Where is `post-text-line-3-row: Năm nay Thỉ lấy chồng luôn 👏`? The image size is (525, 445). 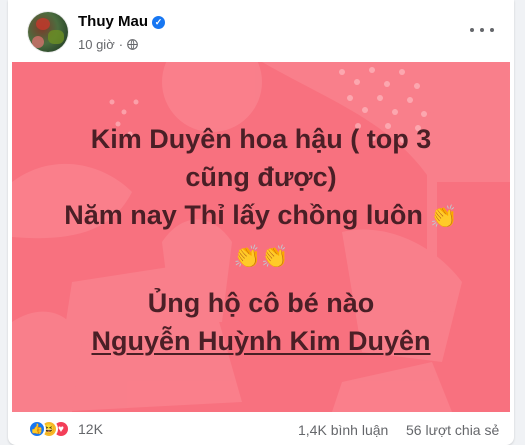 post-text-line-3-row: Năm nay Thỉ lấy chồng luôn 👏 is located at coordinates (261, 216).